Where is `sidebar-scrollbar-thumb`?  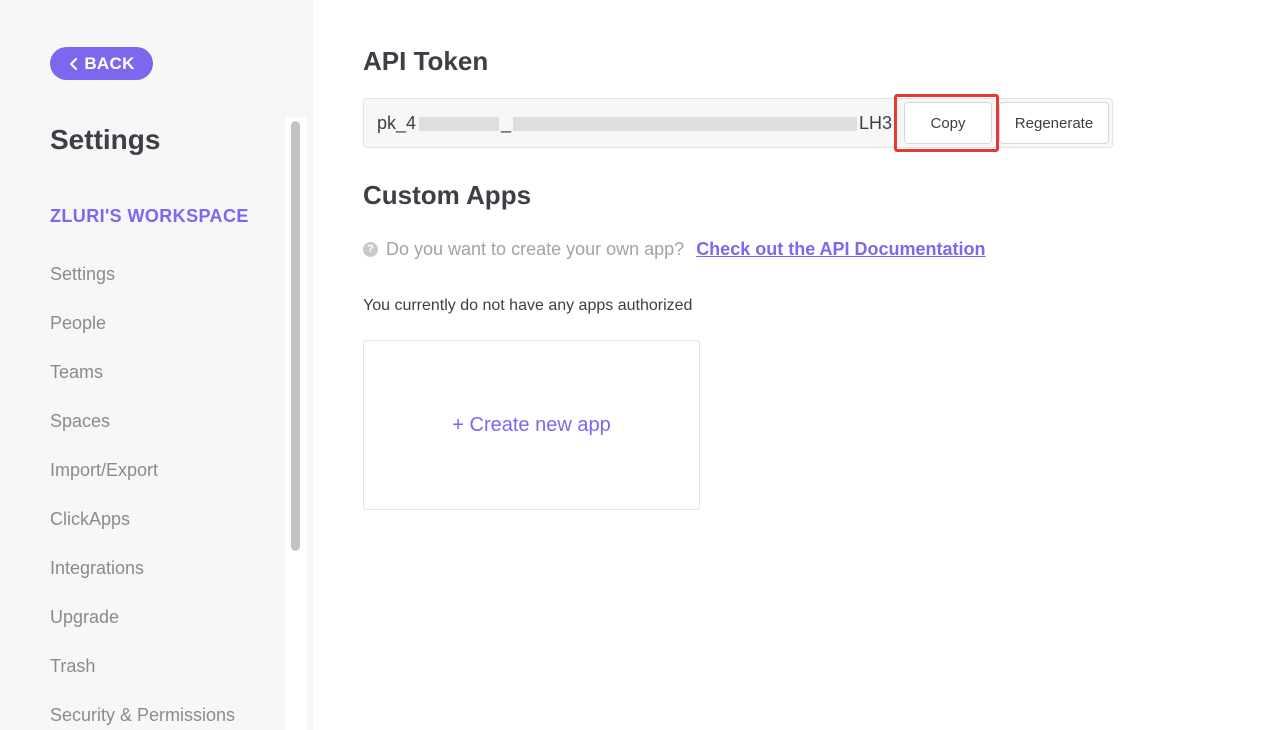
sidebar-scrollbar-thumb is located at coordinates (295, 336).